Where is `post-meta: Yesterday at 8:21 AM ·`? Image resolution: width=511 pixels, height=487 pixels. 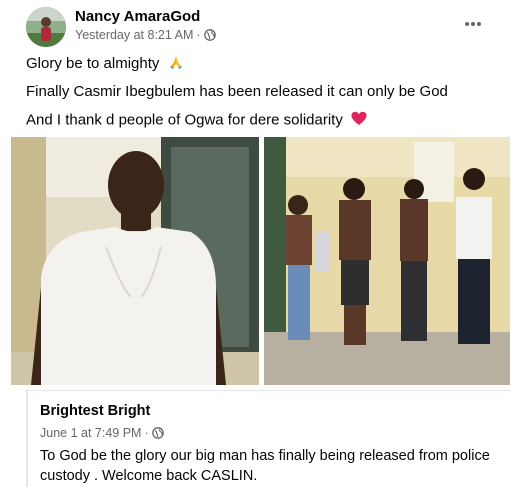 post-meta: Yesterday at 8:21 AM · is located at coordinates (145, 35).